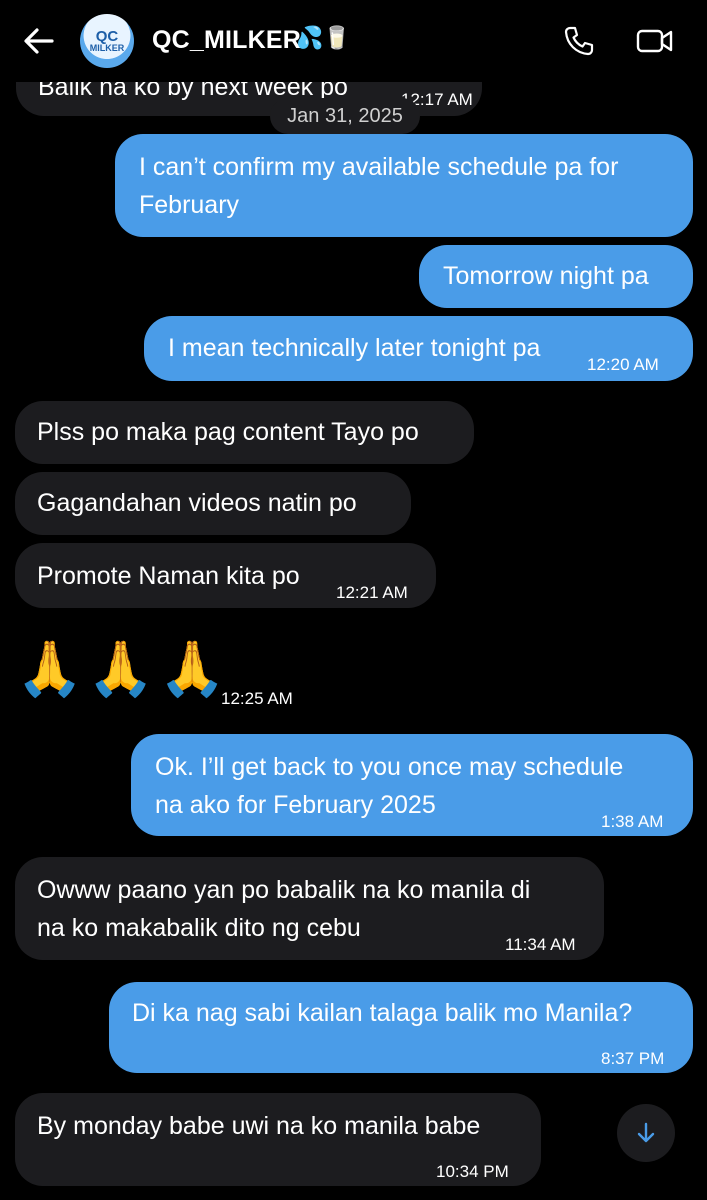  What do you see at coordinates (655, 41) in the screenshot?
I see `video-camera-icon` at bounding box center [655, 41].